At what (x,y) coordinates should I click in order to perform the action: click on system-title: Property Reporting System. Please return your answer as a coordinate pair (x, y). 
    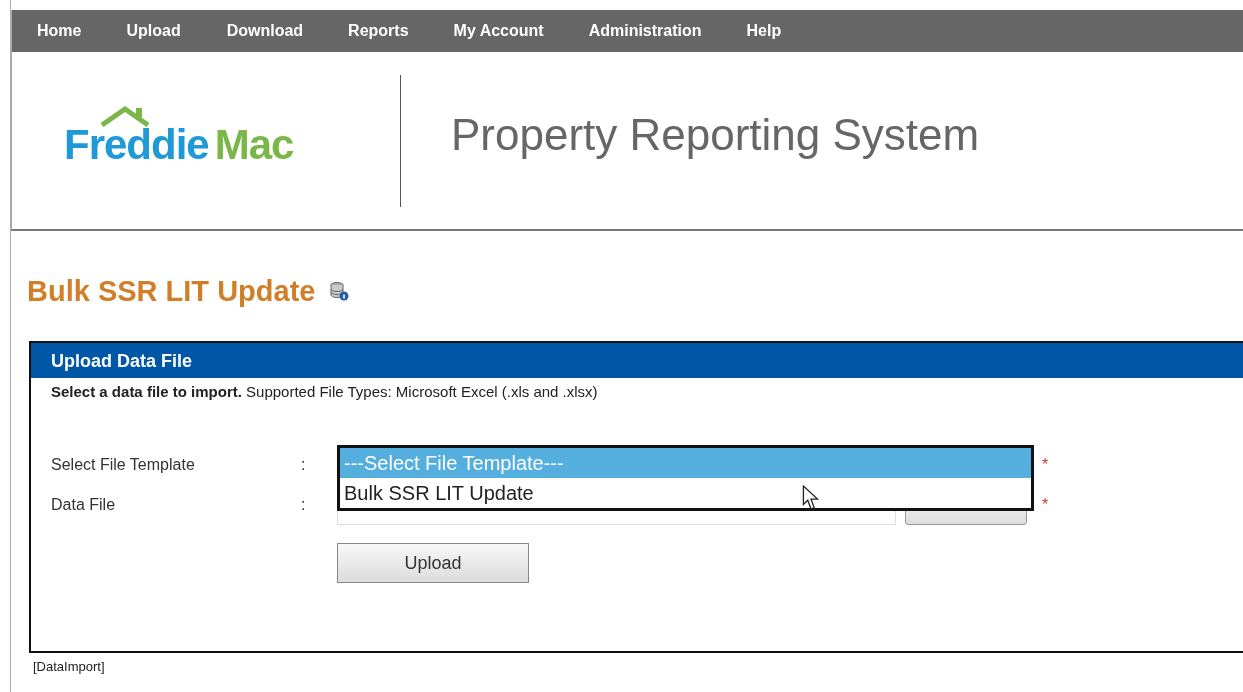
    Looking at the image, I should click on (715, 134).